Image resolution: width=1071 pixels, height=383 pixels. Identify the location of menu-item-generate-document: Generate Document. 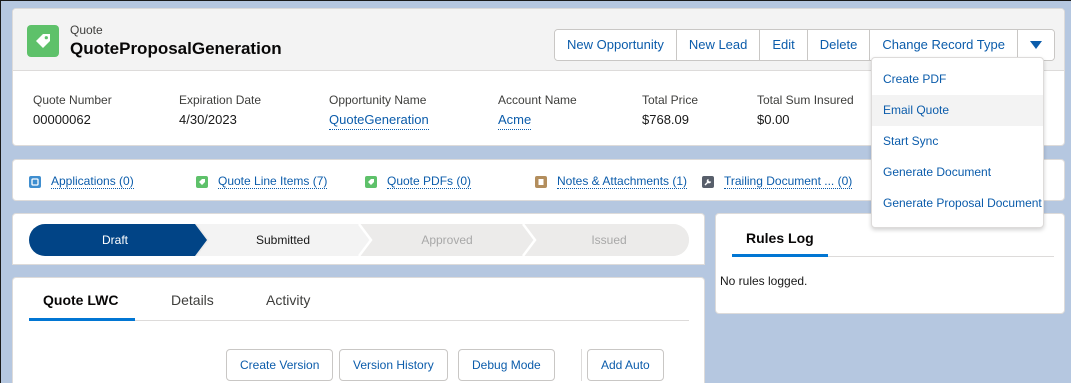
(957, 172).